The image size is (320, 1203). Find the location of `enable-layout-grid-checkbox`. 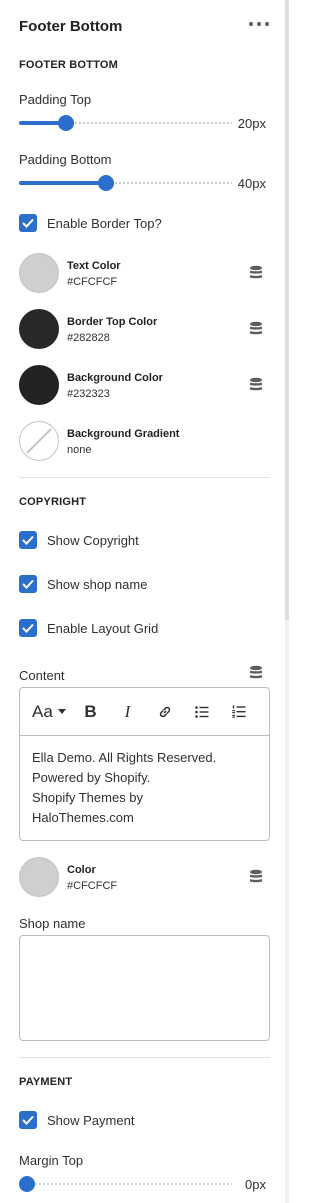

enable-layout-grid-checkbox is located at coordinates (28, 628).